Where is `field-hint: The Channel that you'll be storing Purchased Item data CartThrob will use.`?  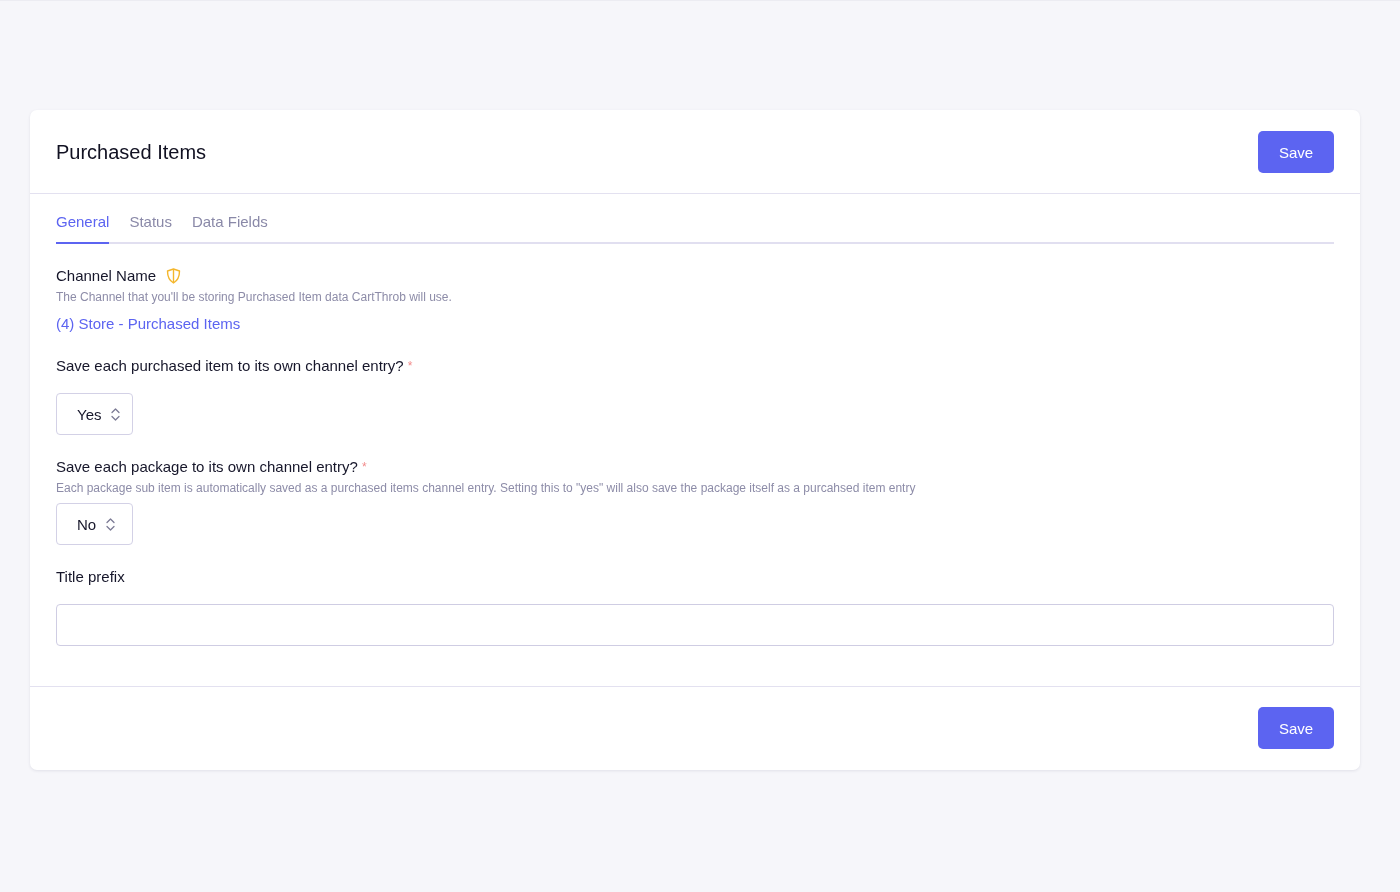 field-hint: The Channel that you'll be storing Purchased Item data CartThrob will use. is located at coordinates (254, 297).